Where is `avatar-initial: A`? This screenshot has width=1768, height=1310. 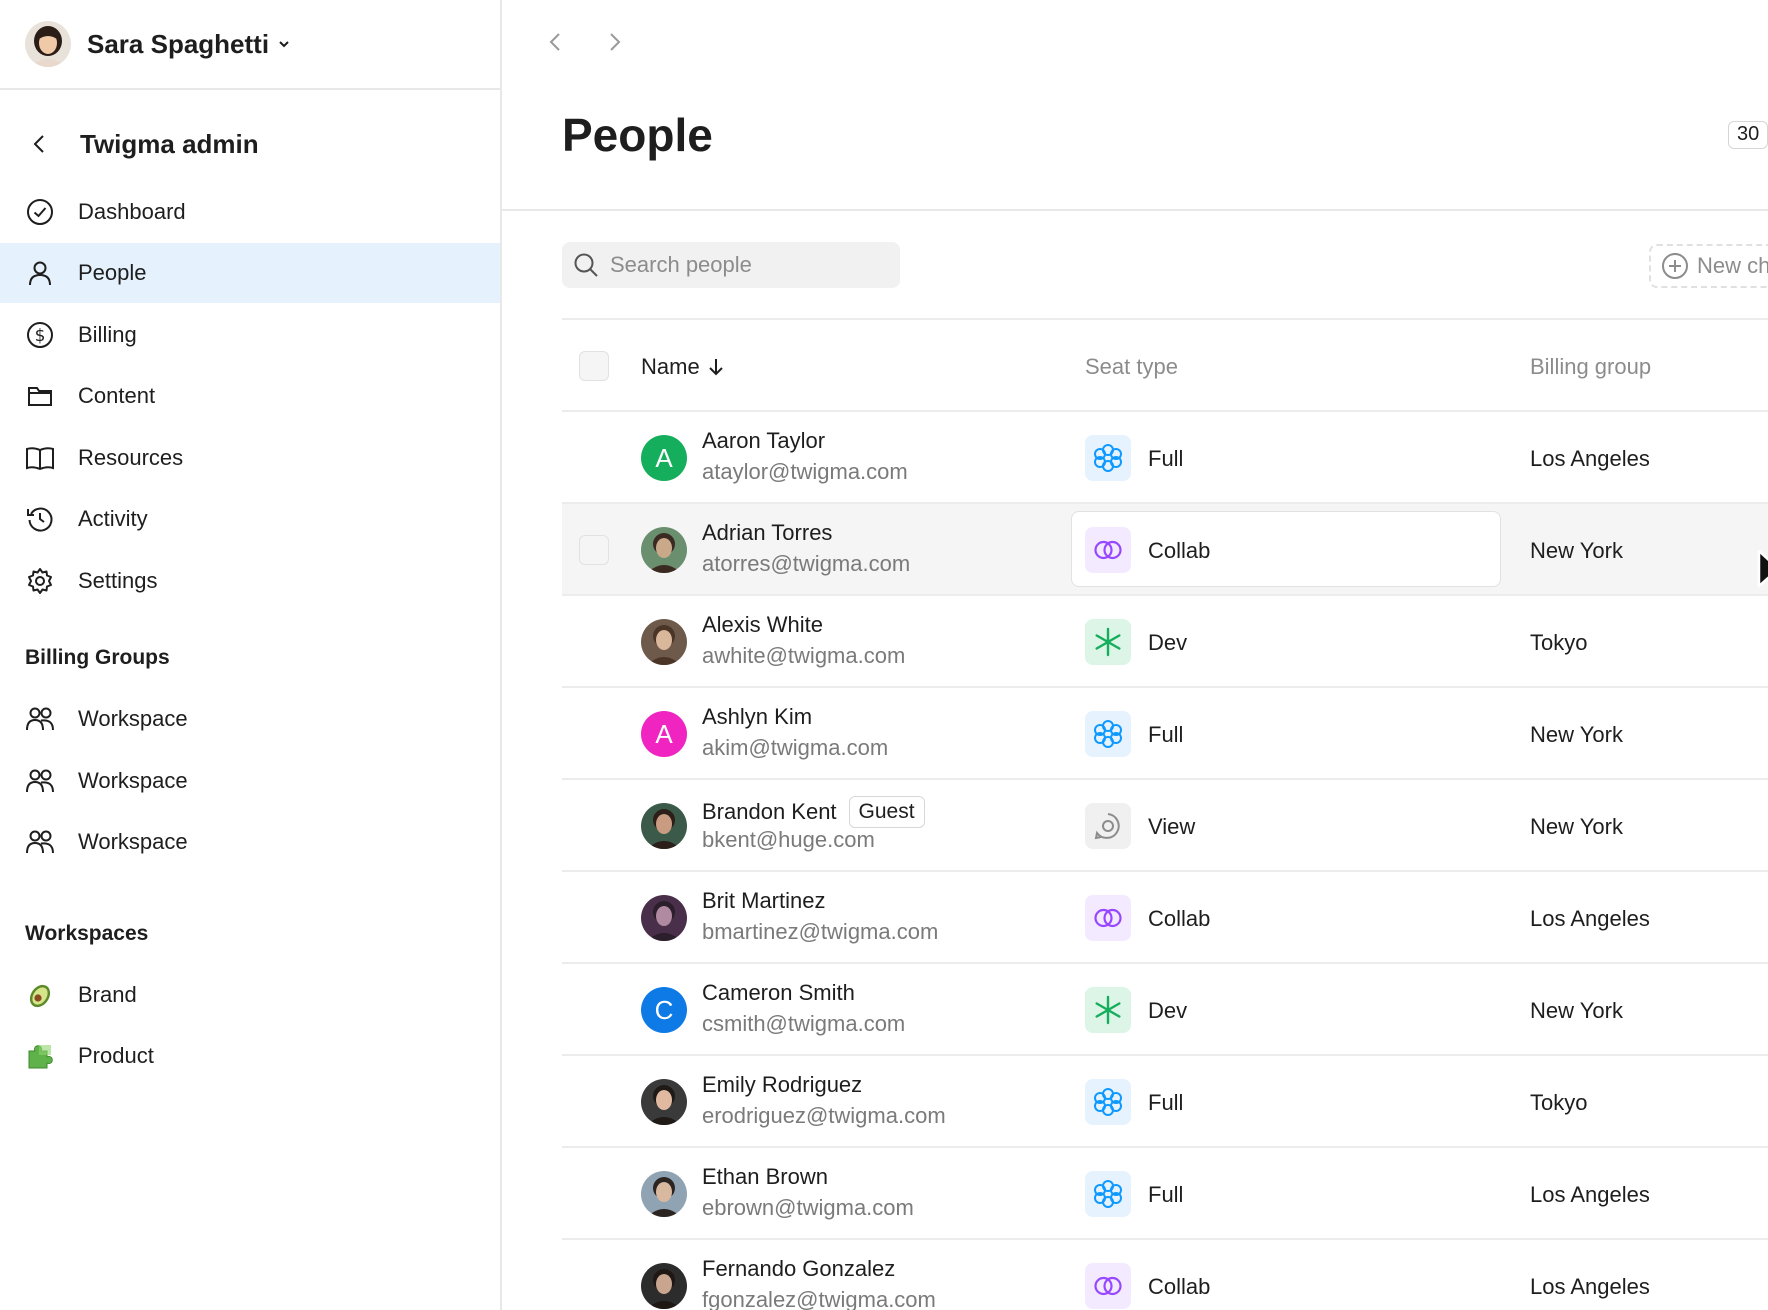
avatar-initial: A is located at coordinates (664, 733).